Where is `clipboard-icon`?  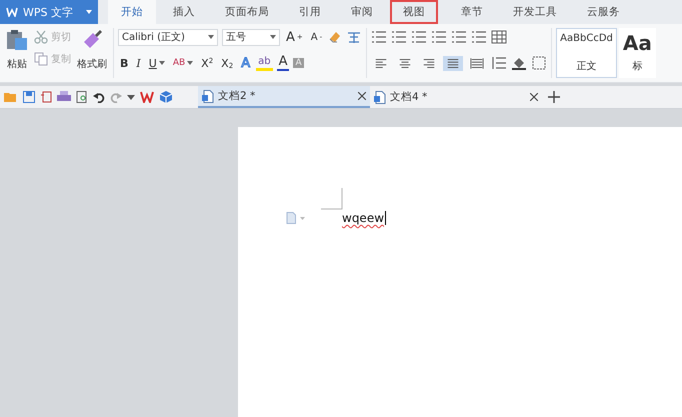
clipboard-icon is located at coordinates (17, 40).